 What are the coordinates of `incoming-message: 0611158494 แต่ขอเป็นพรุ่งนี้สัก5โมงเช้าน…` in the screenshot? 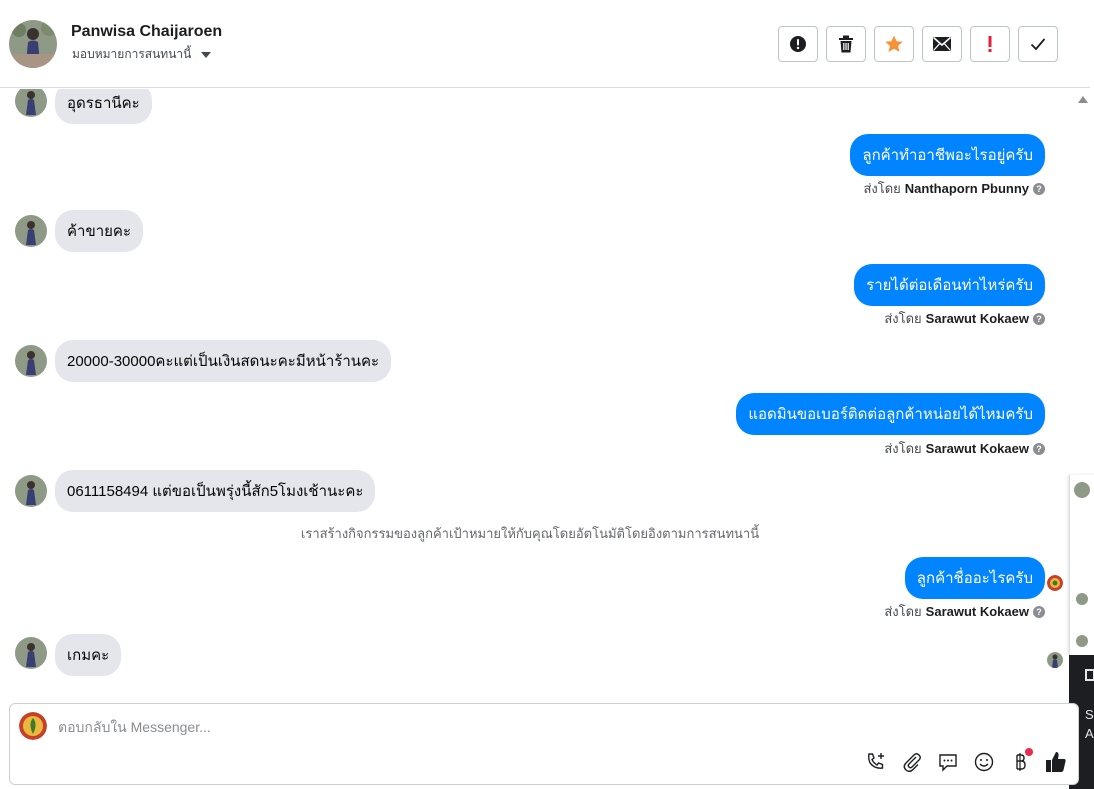 It's located at (215, 491).